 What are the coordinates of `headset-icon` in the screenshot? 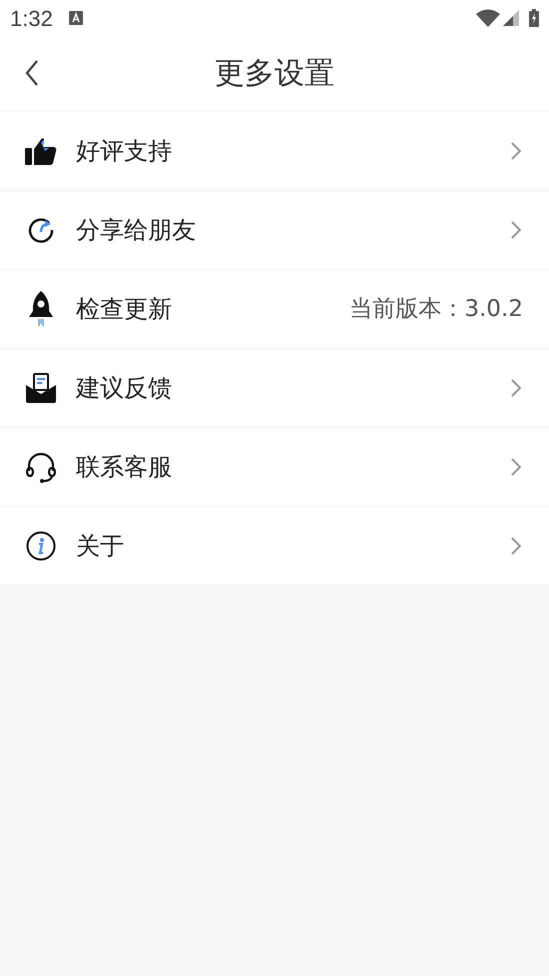 It's located at (41, 467).